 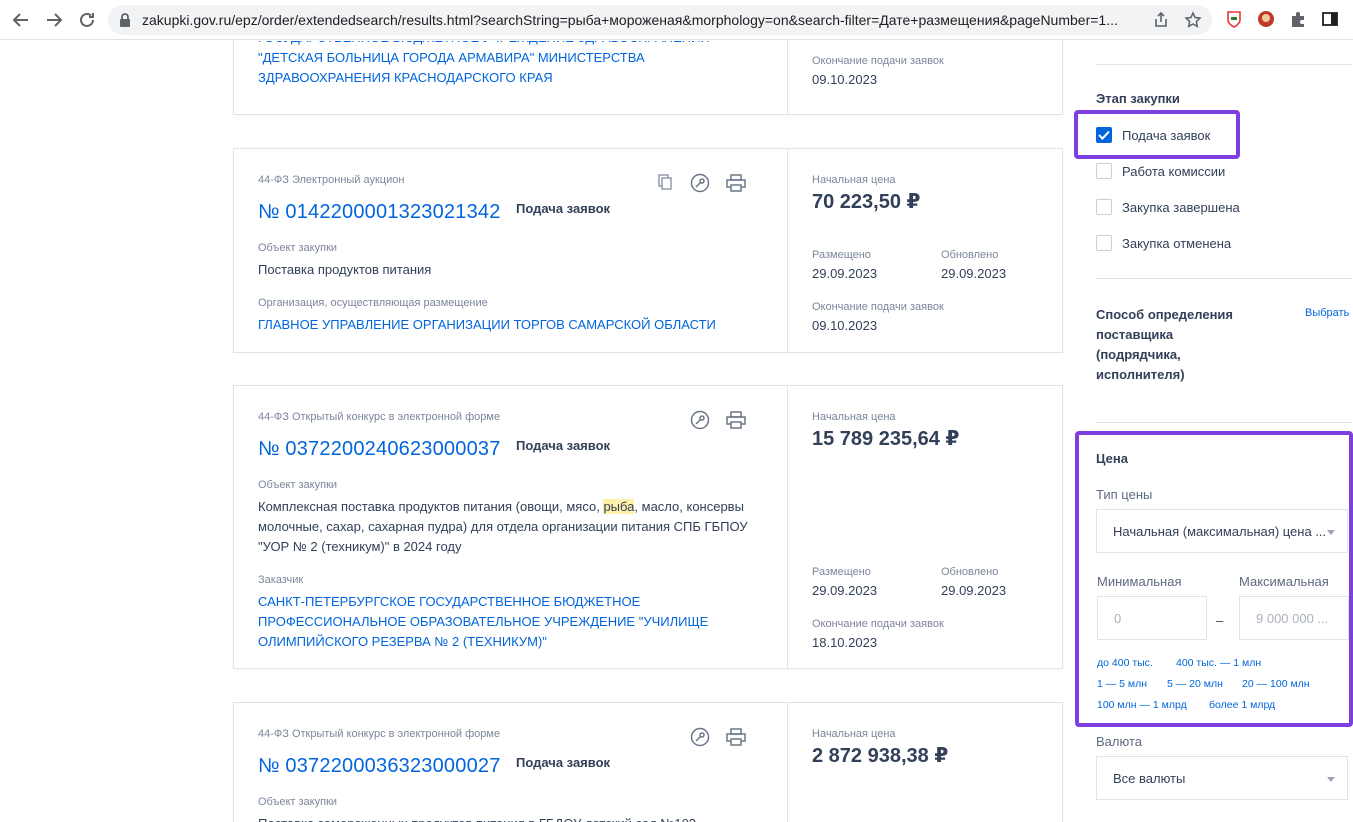 What do you see at coordinates (1177, 243) in the screenshot?
I see `stage-label: Закупка отменена` at bounding box center [1177, 243].